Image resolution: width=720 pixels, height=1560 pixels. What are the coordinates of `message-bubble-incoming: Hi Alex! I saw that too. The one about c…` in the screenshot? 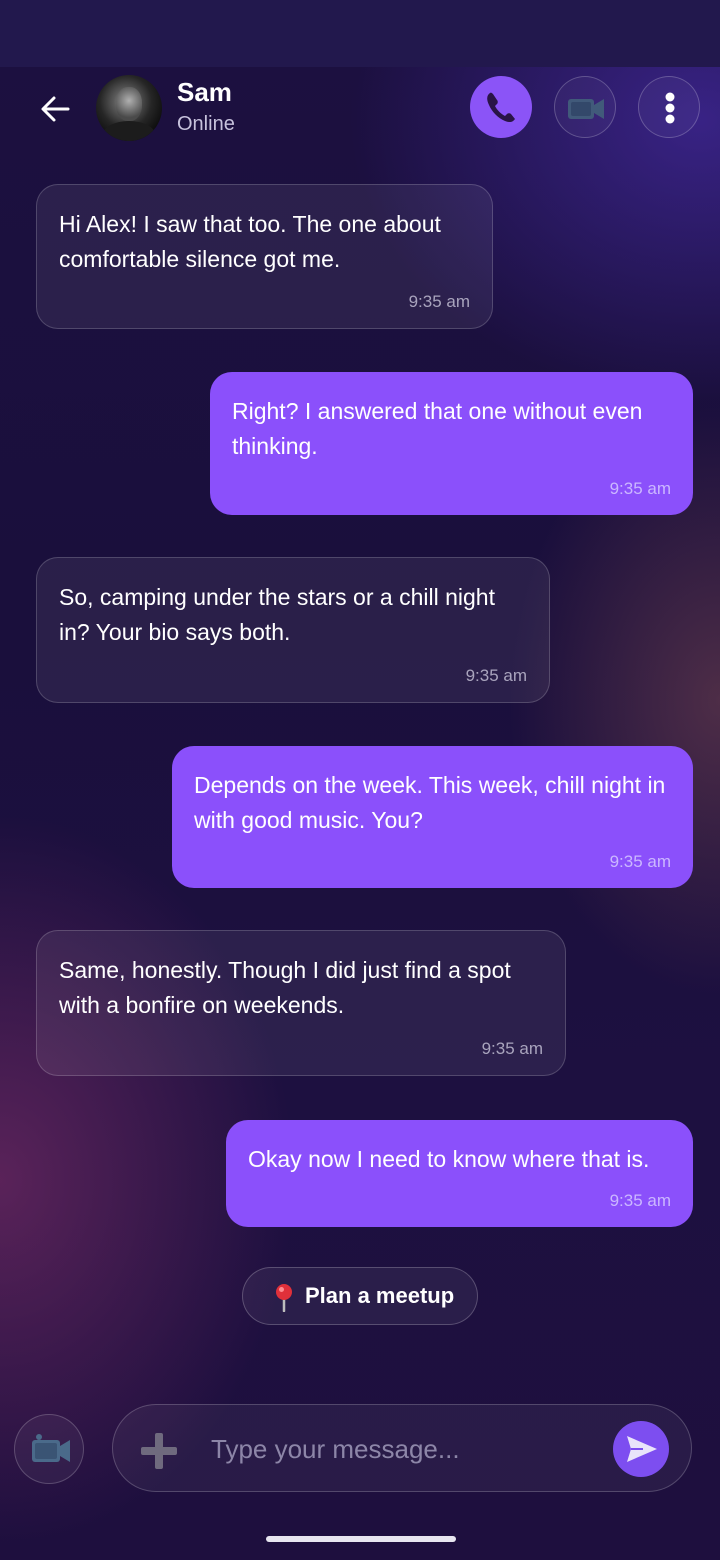 It's located at (264, 256).